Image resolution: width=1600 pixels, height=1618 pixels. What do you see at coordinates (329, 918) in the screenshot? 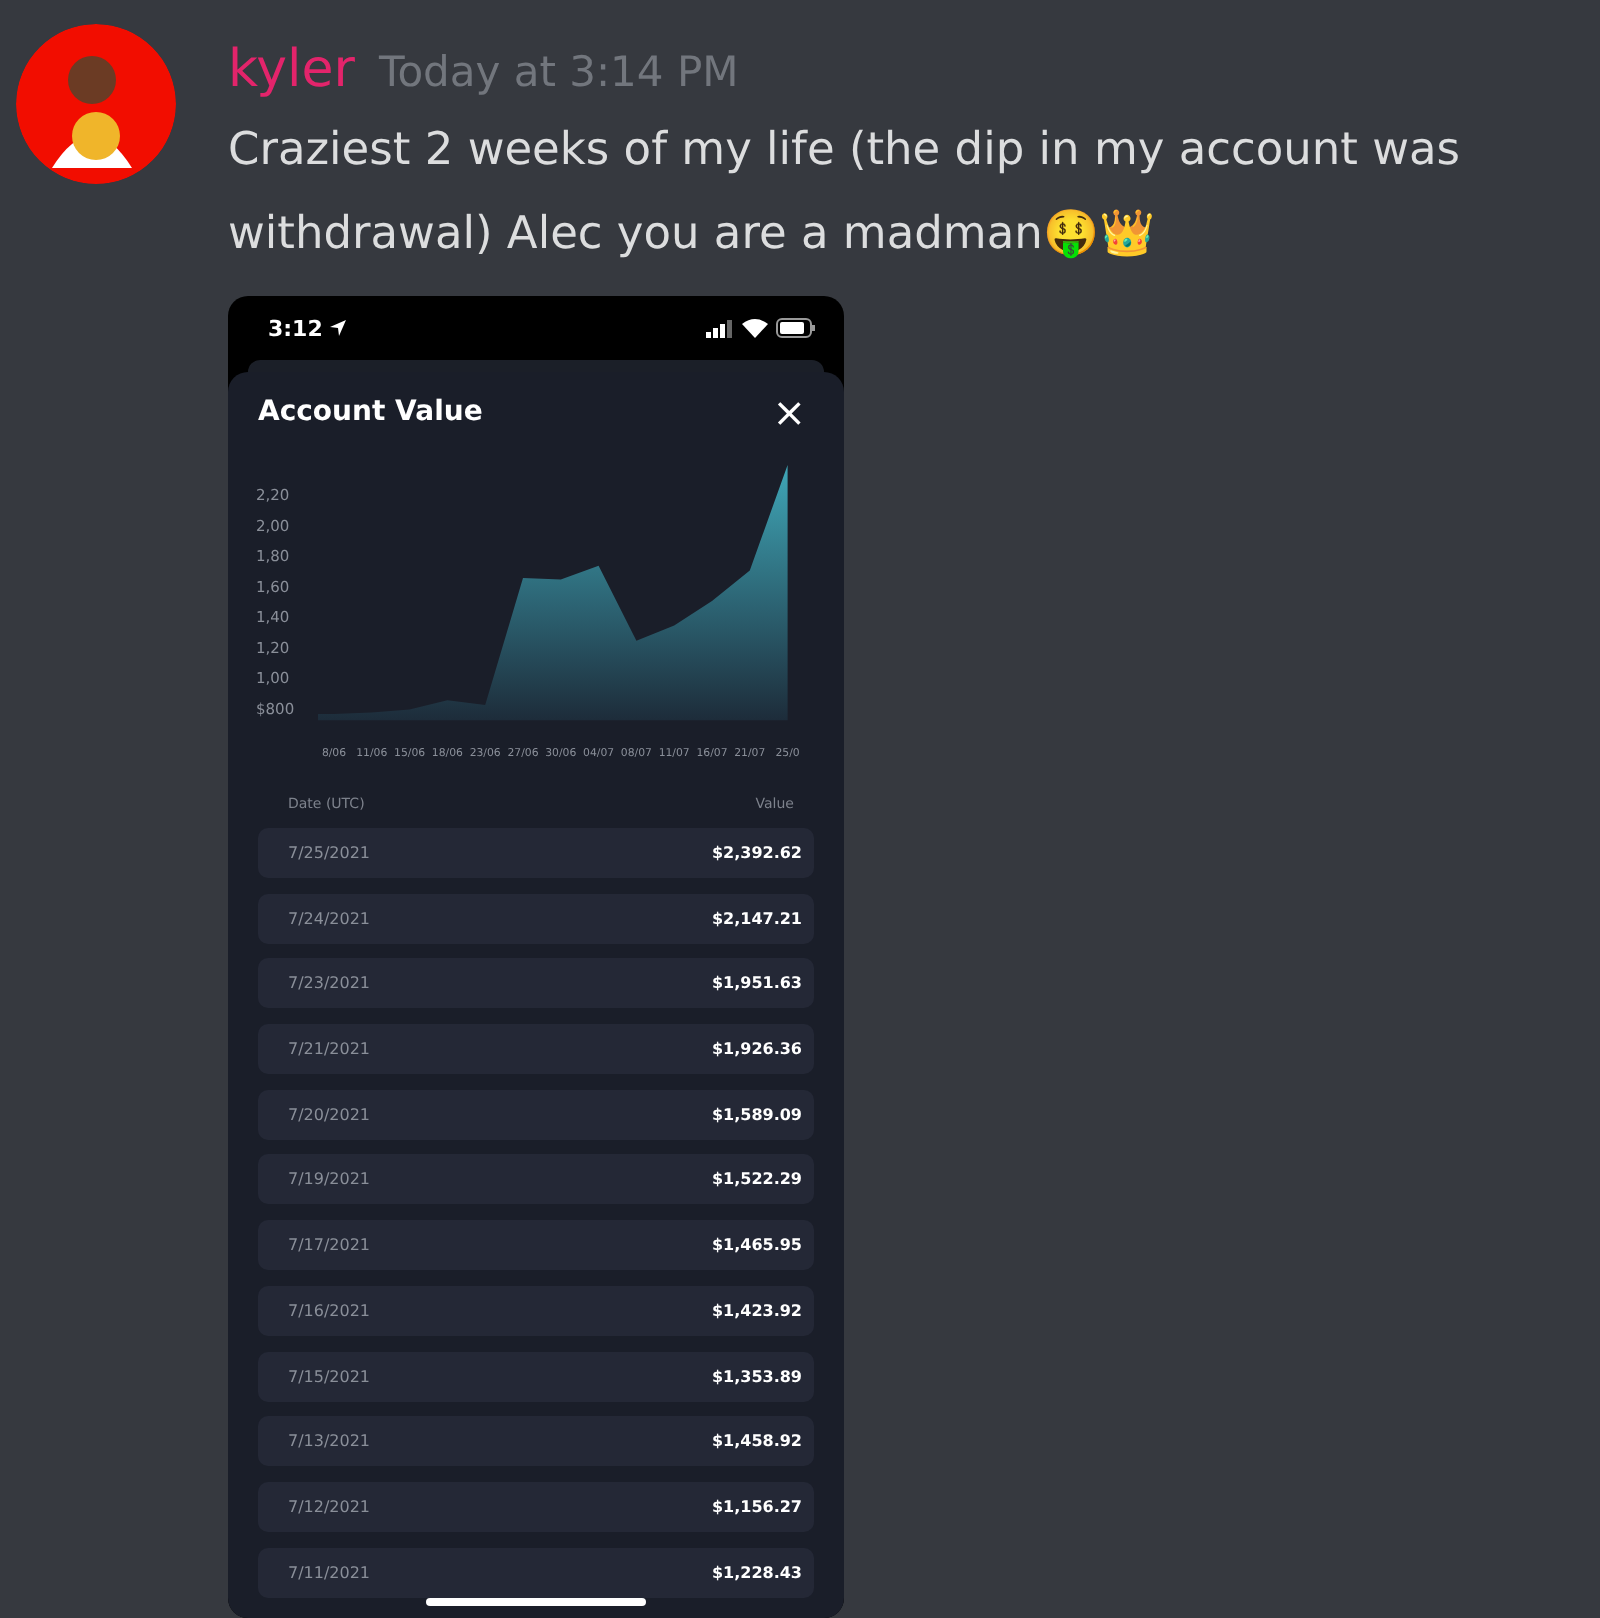
I see `date-text: 7/24/2021` at bounding box center [329, 918].